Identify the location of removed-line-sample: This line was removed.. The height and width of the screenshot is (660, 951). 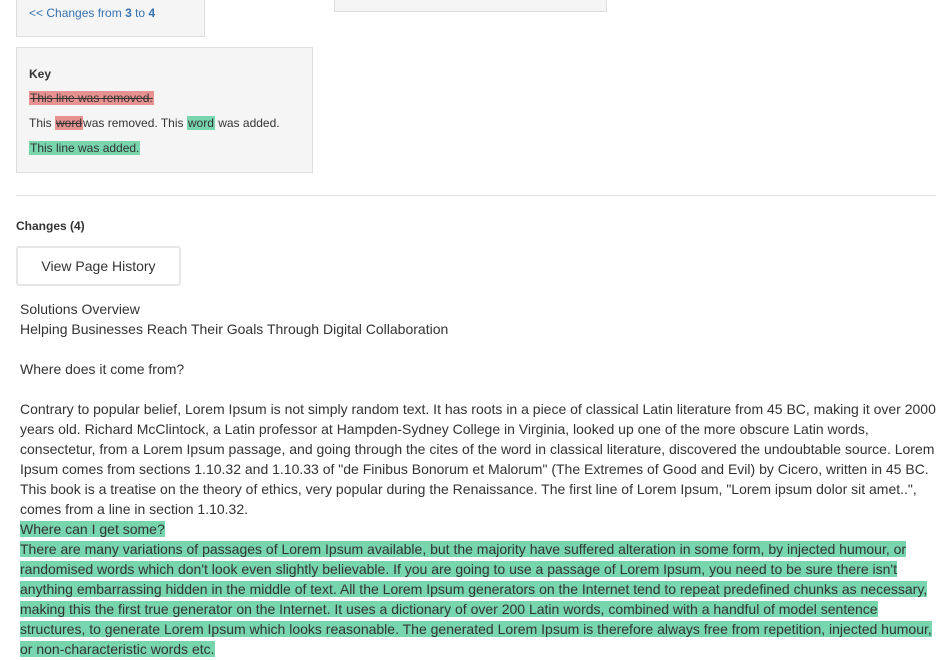
(91, 98).